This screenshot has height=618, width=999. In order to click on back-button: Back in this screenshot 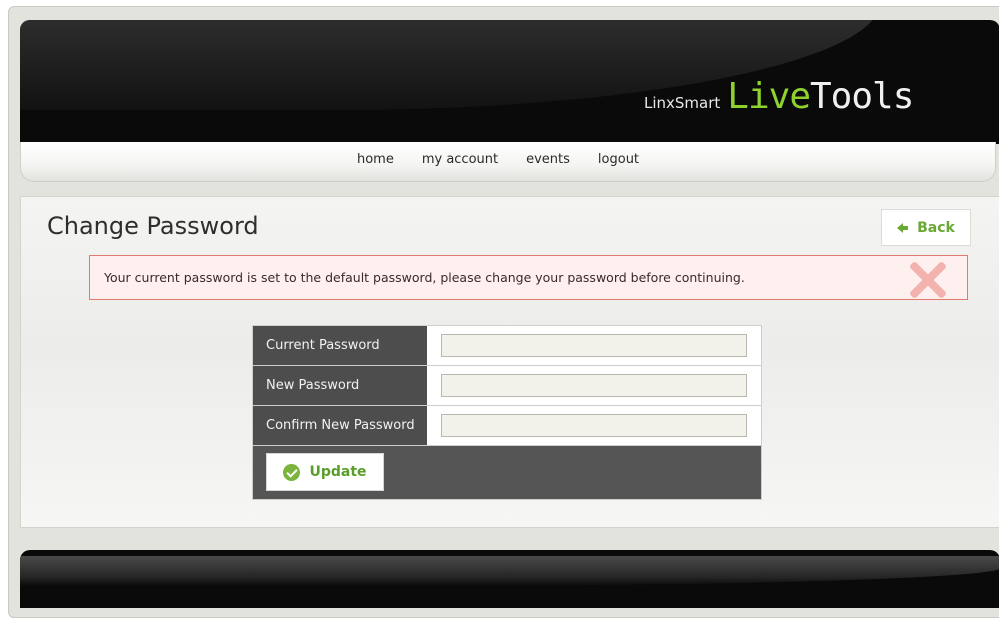, I will do `click(926, 227)`.